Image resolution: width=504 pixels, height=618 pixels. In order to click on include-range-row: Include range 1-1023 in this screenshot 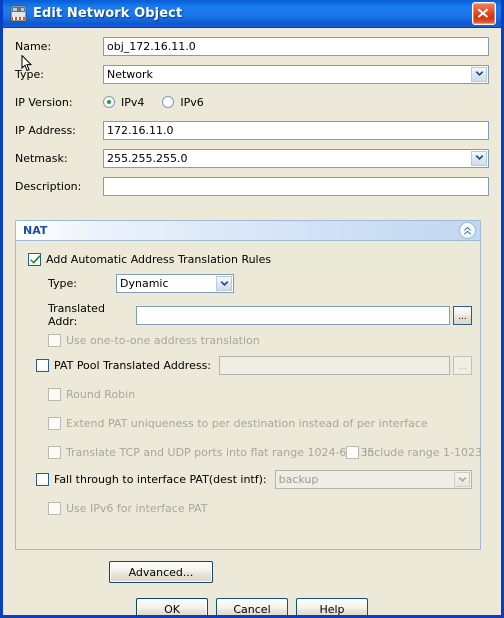, I will do `click(414, 452)`.